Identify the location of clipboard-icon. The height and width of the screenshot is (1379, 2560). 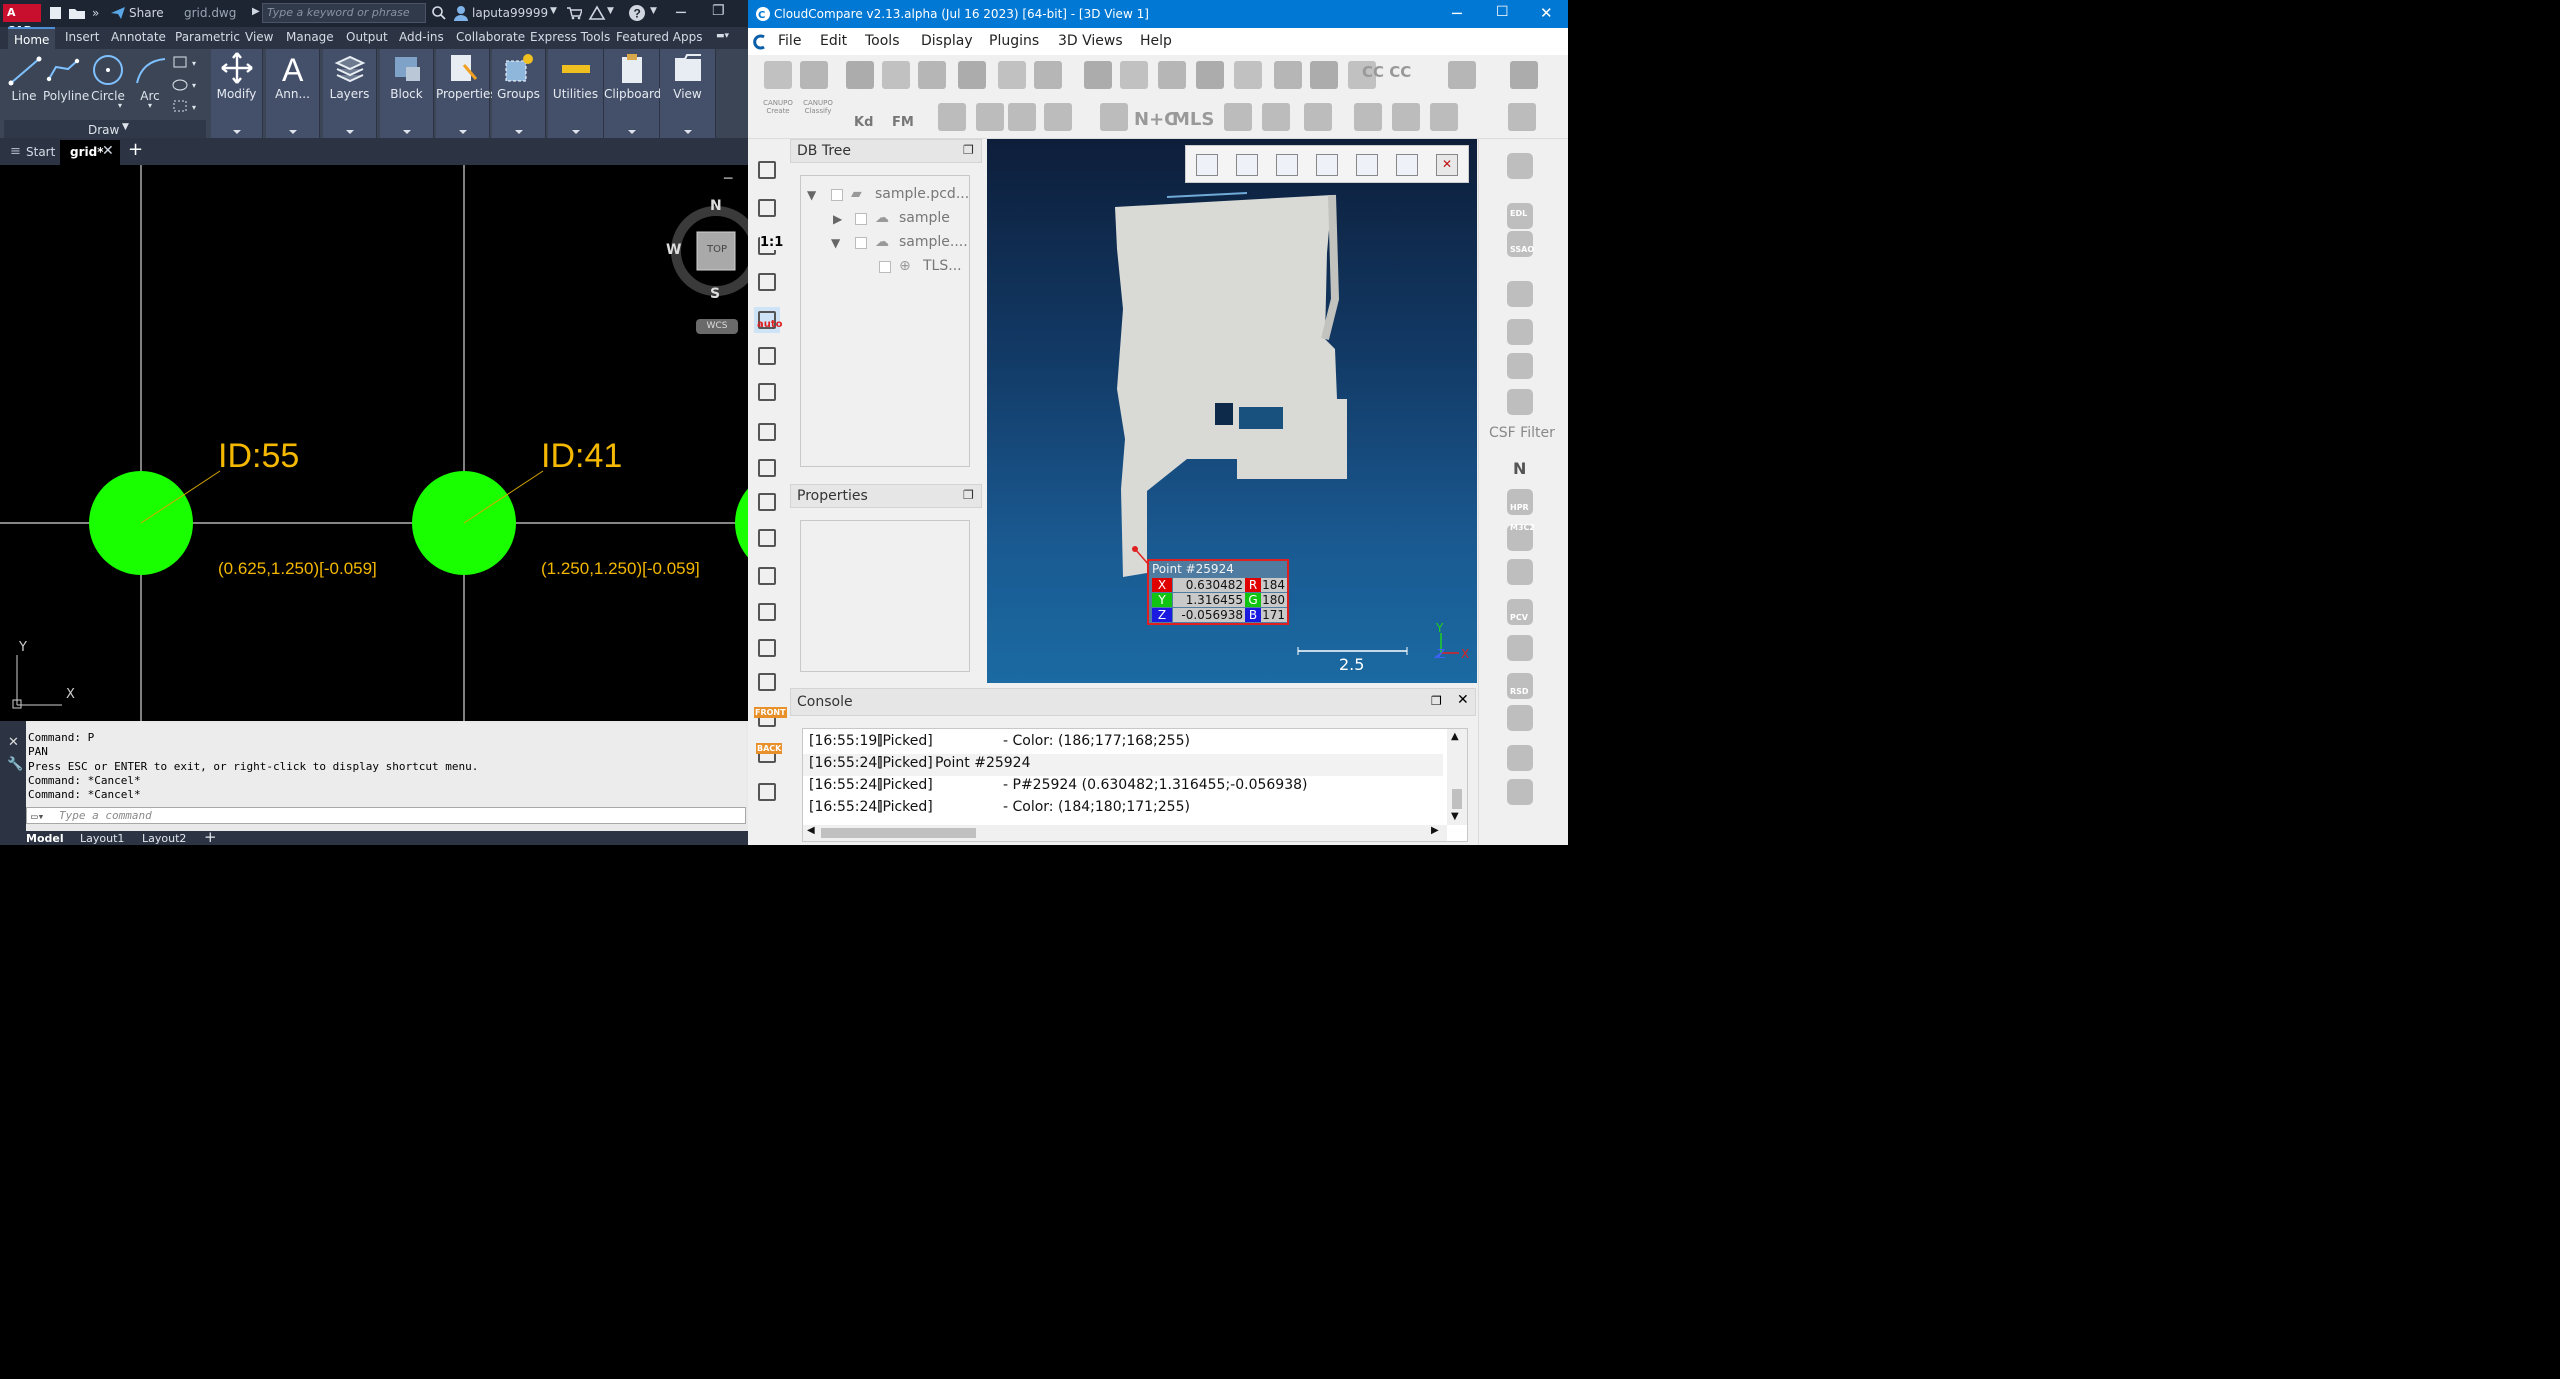
(632, 68).